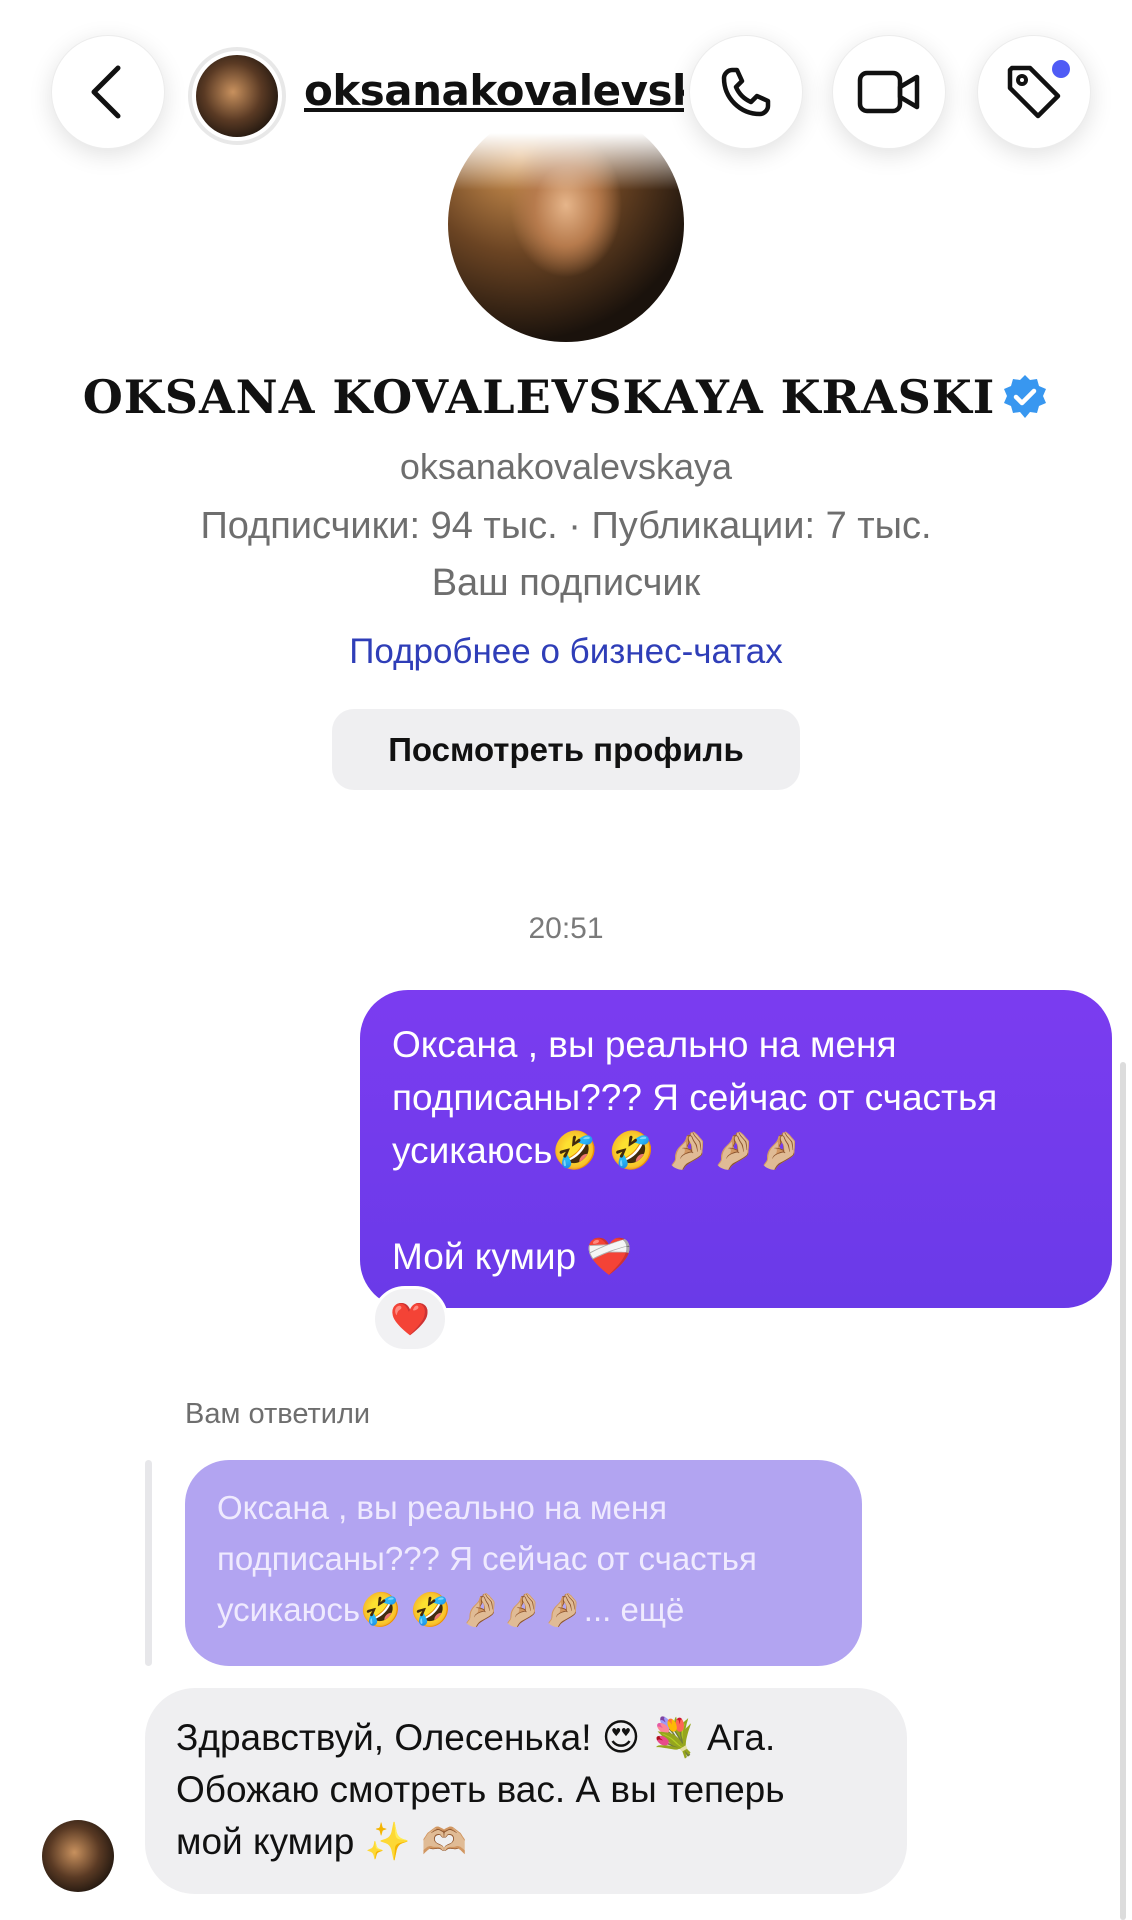 This screenshot has width=1132, height=1920. What do you see at coordinates (598, 1150) in the screenshot?
I see `outgoing-line: усикаюсь🤣 🤣 🤌🏼🤌🏼🤌🏼` at bounding box center [598, 1150].